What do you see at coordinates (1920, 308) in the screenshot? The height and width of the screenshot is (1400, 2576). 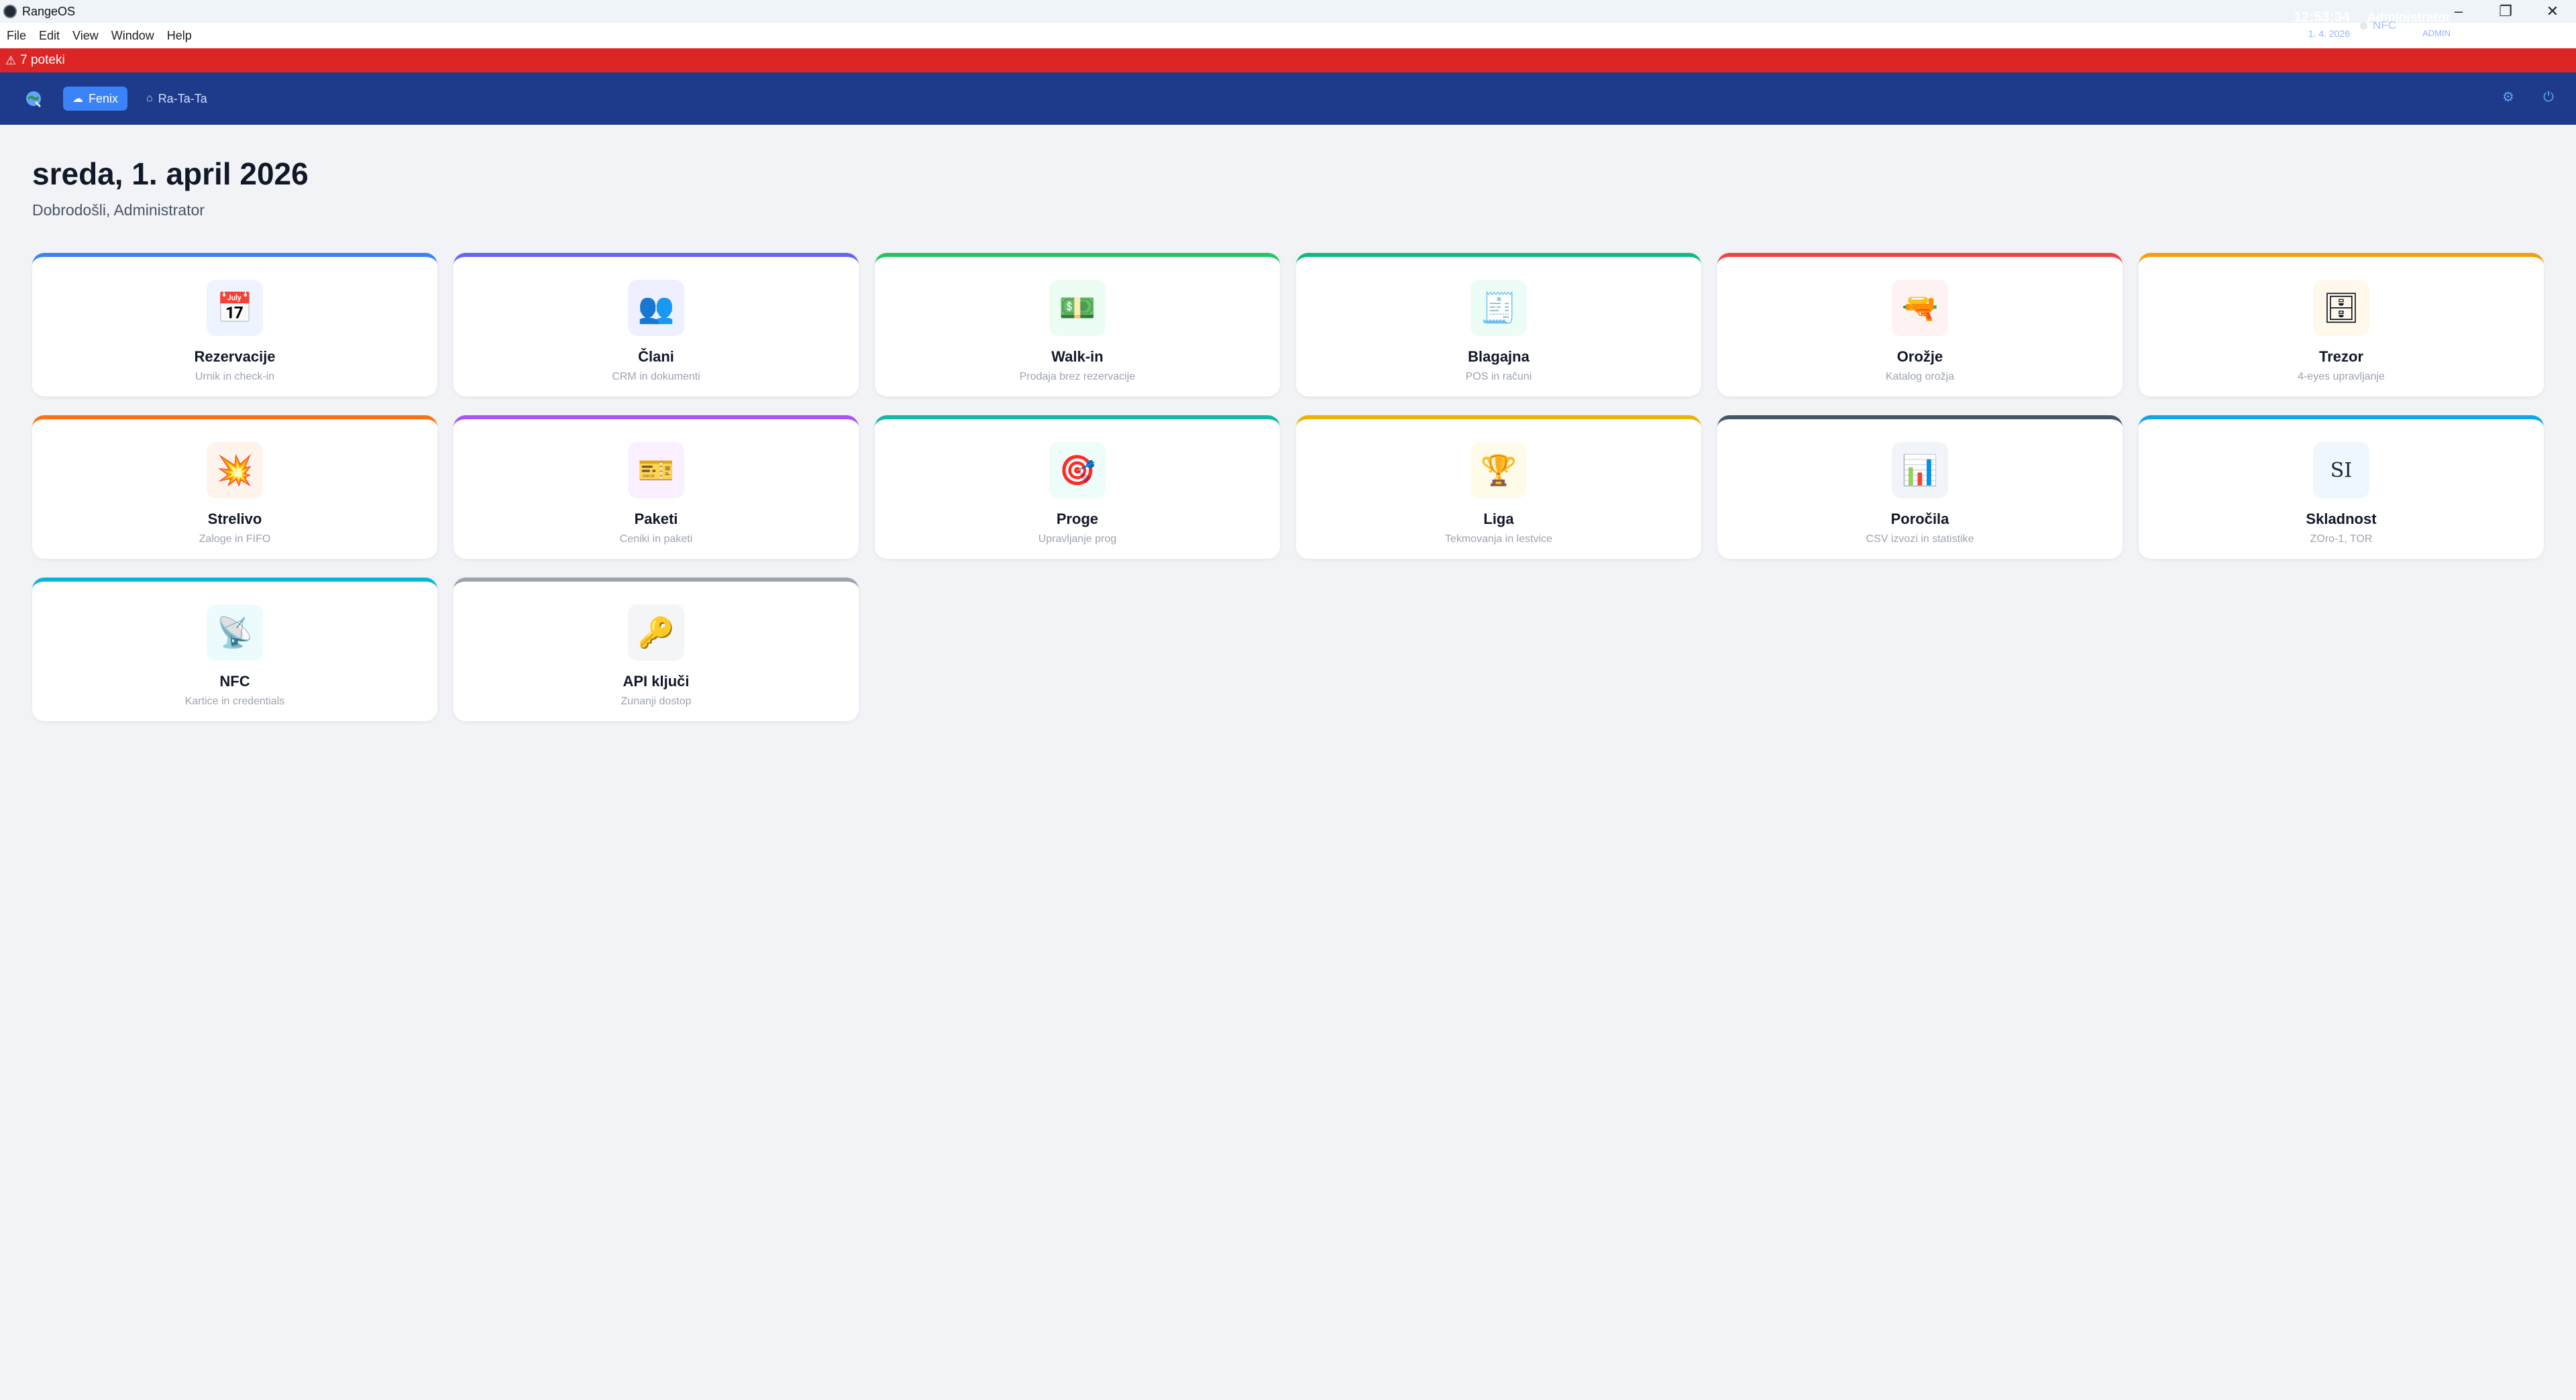 I see `gun-icon: 🔫` at bounding box center [1920, 308].